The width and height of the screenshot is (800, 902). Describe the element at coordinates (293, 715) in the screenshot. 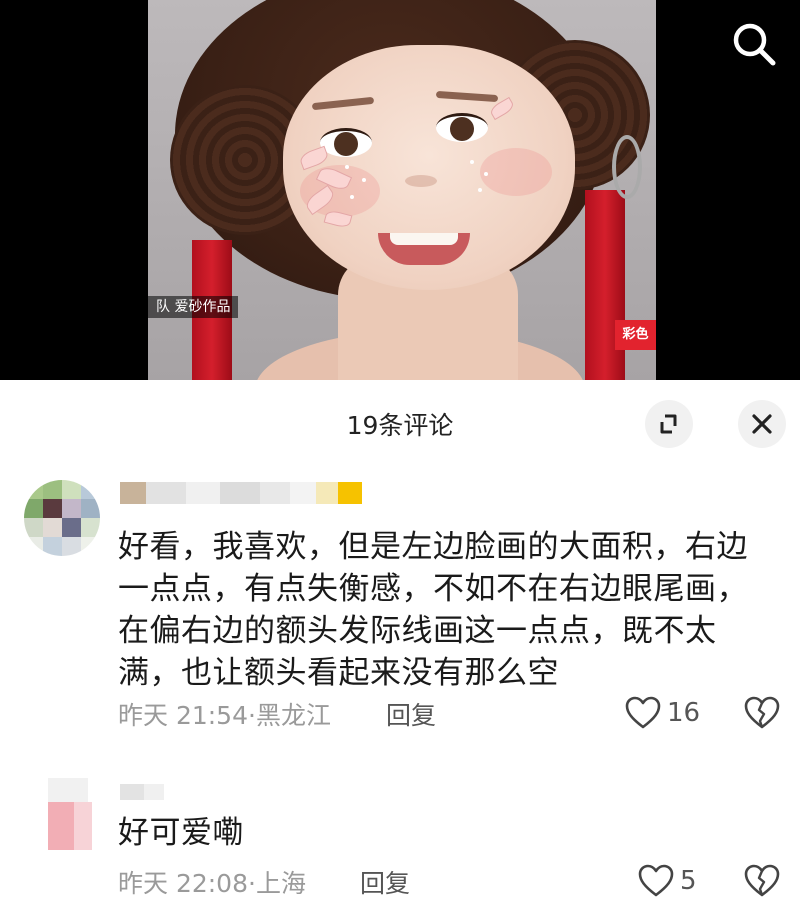

I see `comment-location: 黑龙江` at that location.